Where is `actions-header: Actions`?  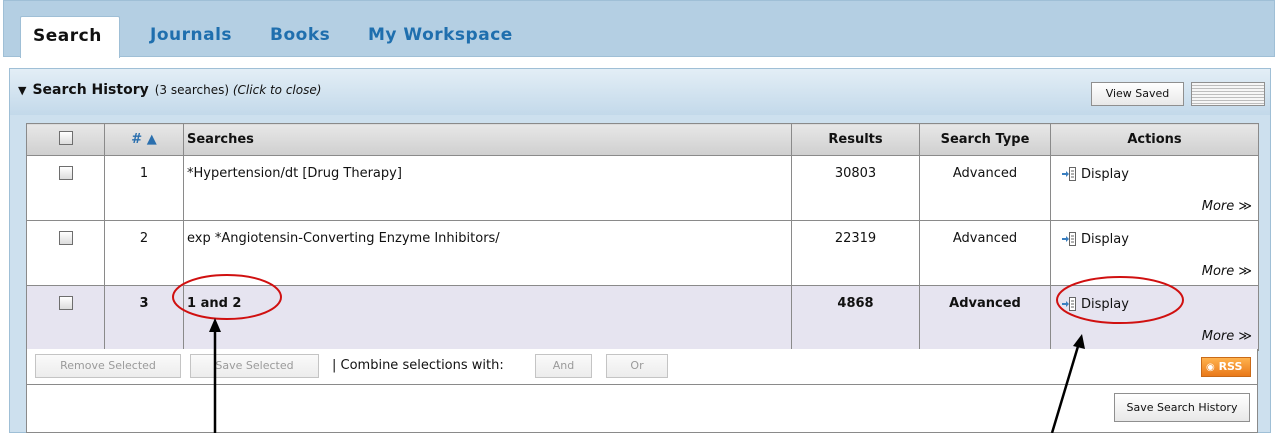 actions-header: Actions is located at coordinates (1154, 139).